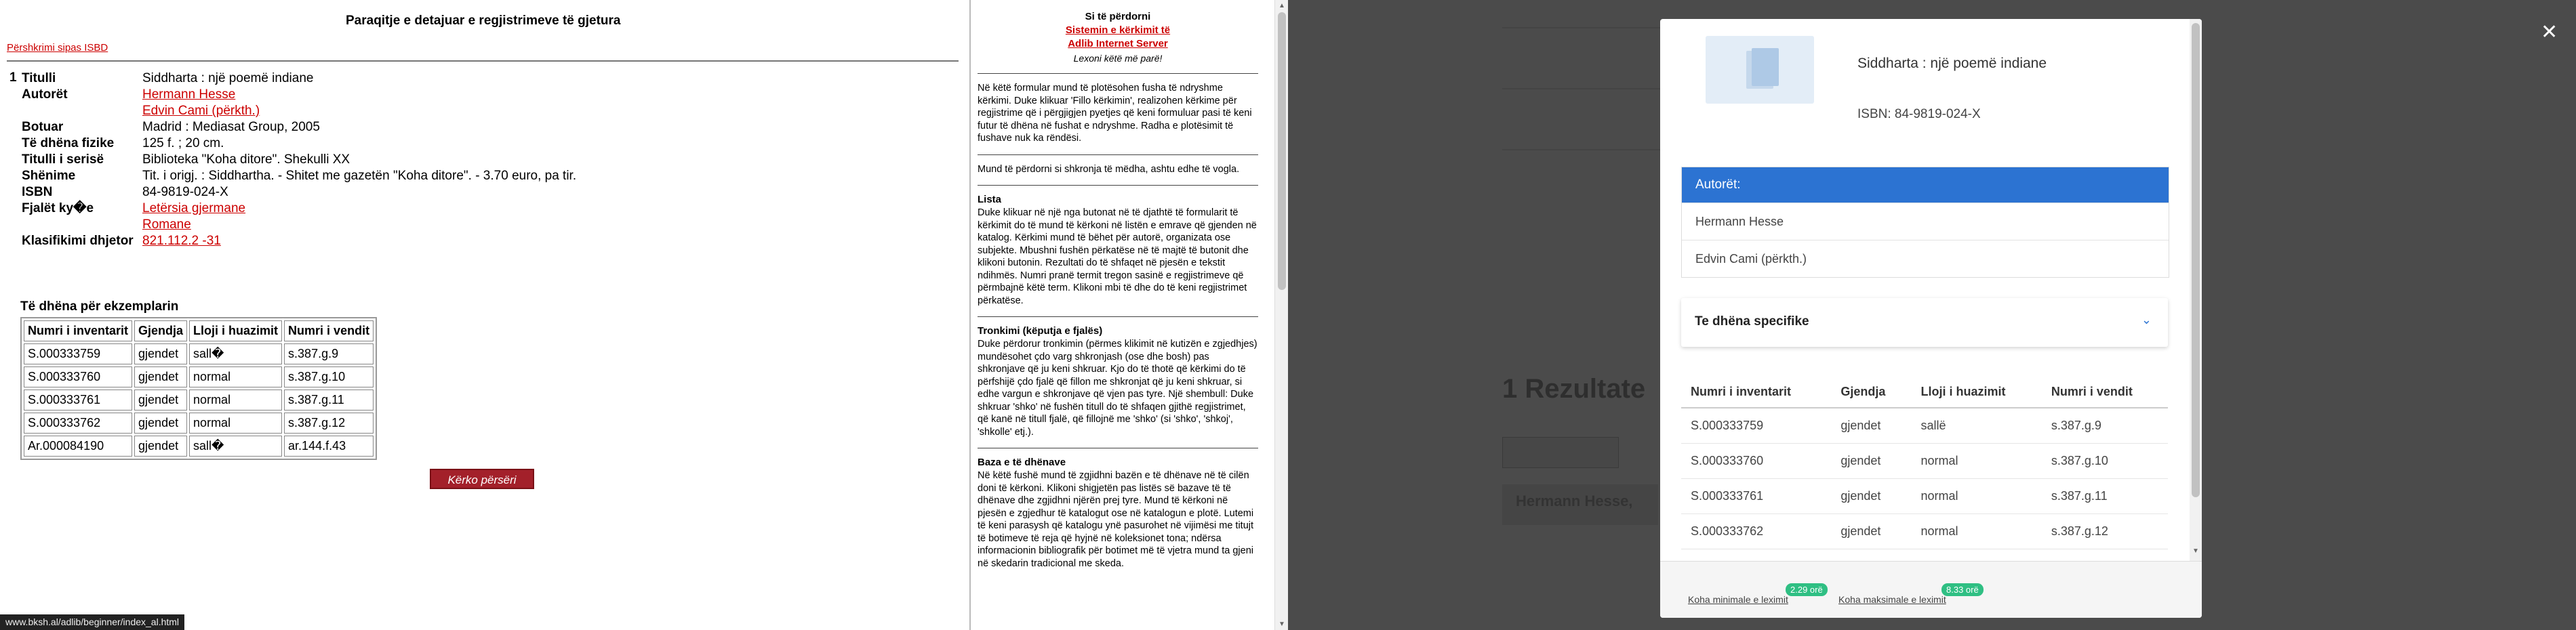 This screenshot has width=2576, height=630. I want to click on min-reading-time-link: Koha minimale e leximit, so click(1738, 599).